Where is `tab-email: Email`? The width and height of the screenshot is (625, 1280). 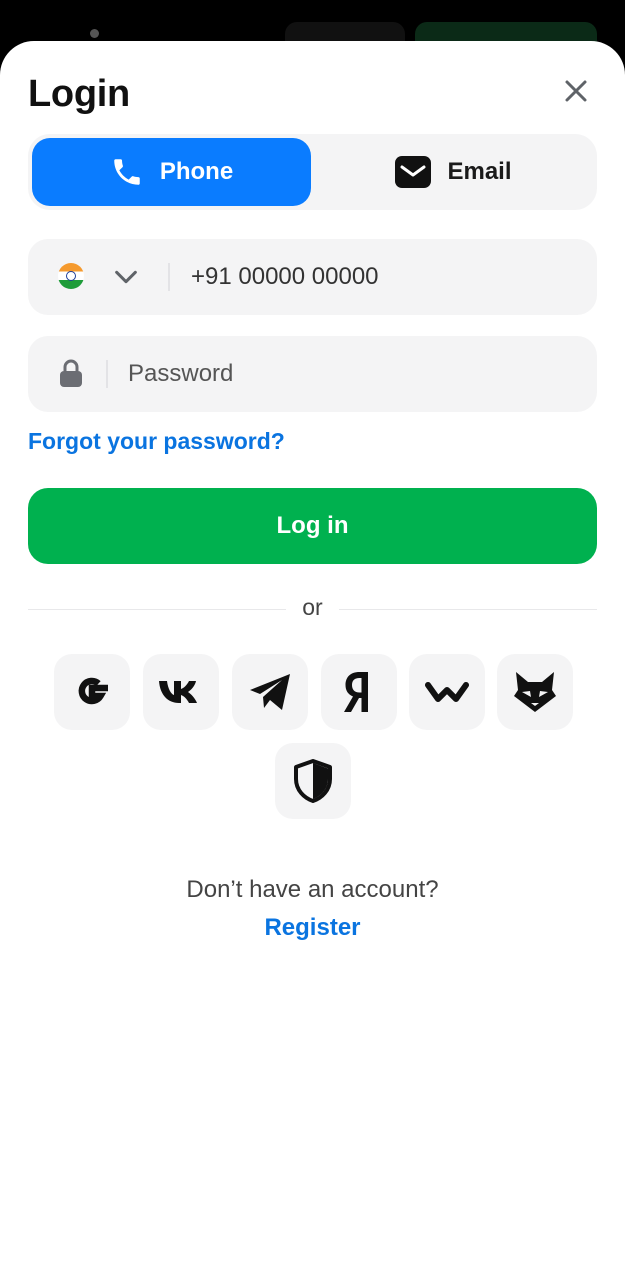
tab-email: Email is located at coordinates (453, 172).